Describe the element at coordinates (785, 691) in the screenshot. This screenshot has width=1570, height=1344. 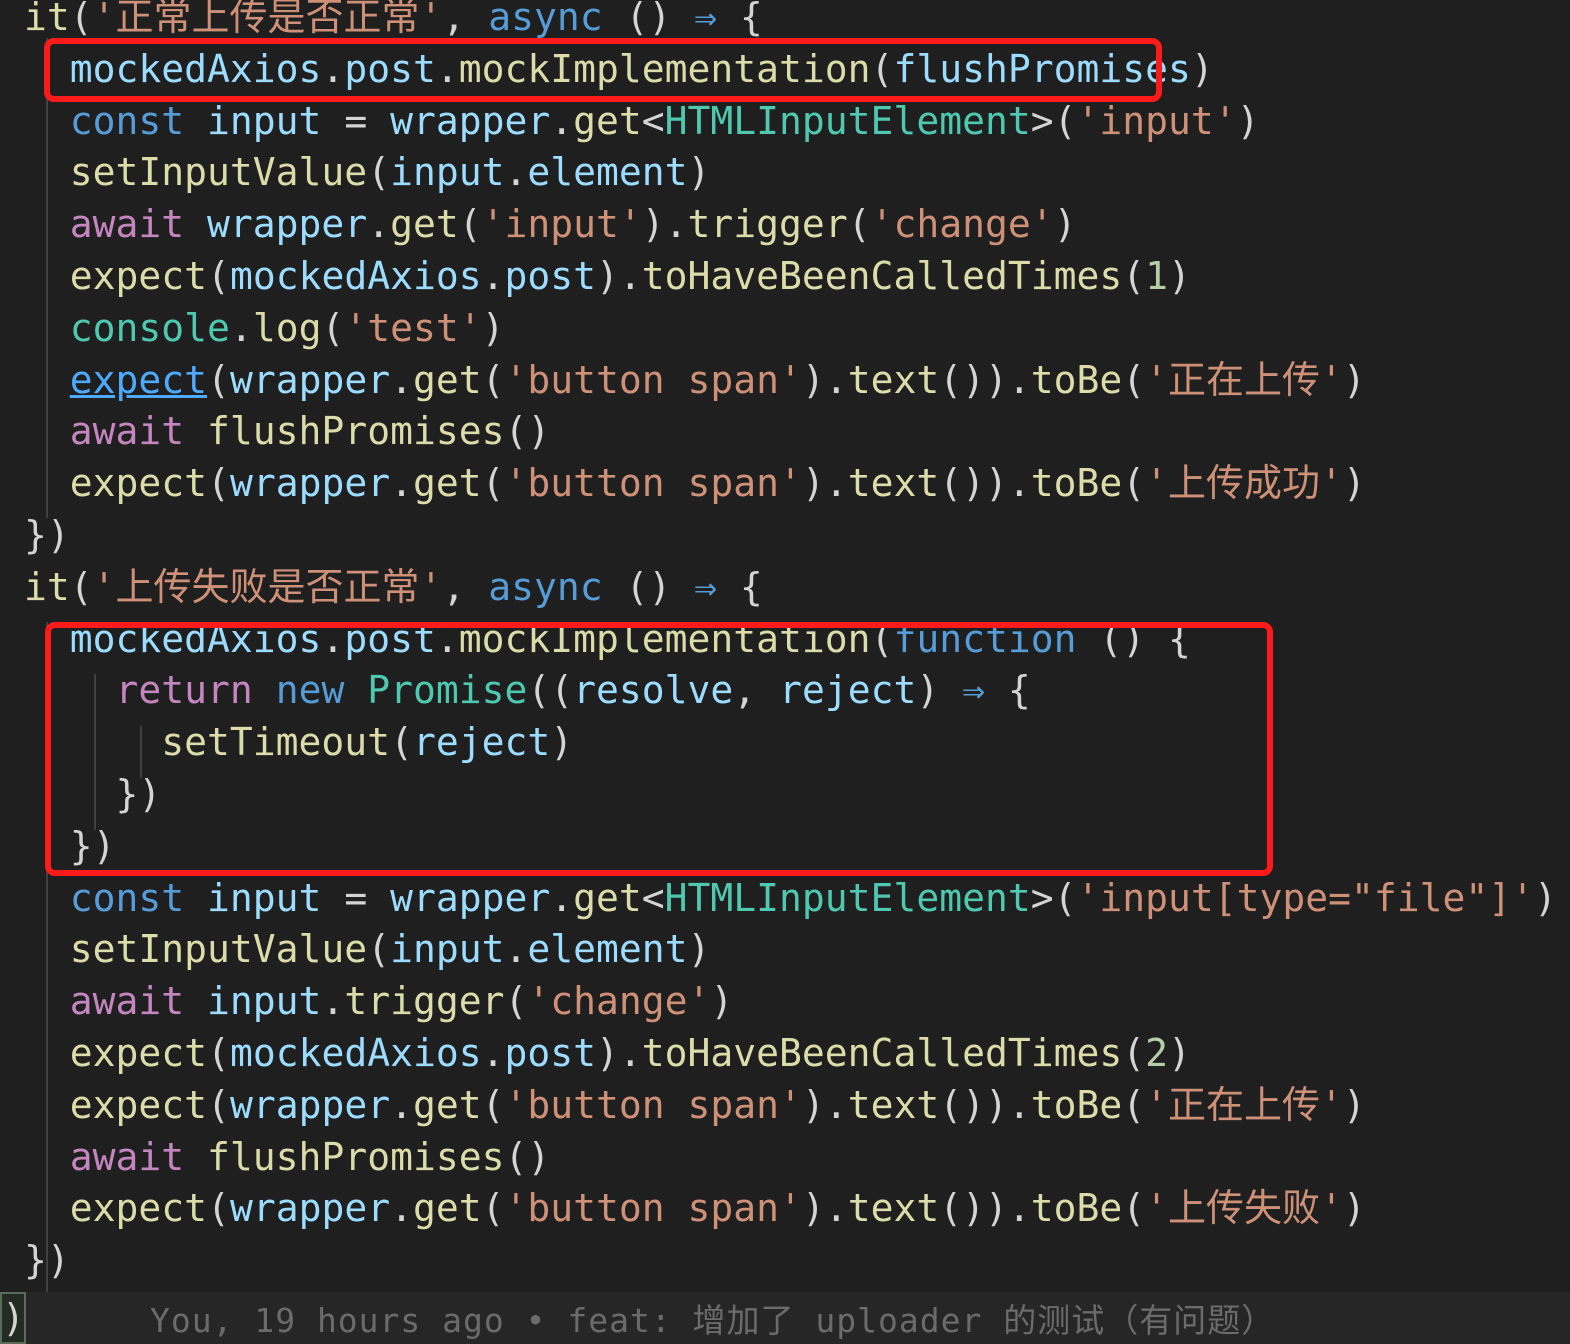
I see `code-line: return new Promise((resolve, reject) ⇒ {` at that location.